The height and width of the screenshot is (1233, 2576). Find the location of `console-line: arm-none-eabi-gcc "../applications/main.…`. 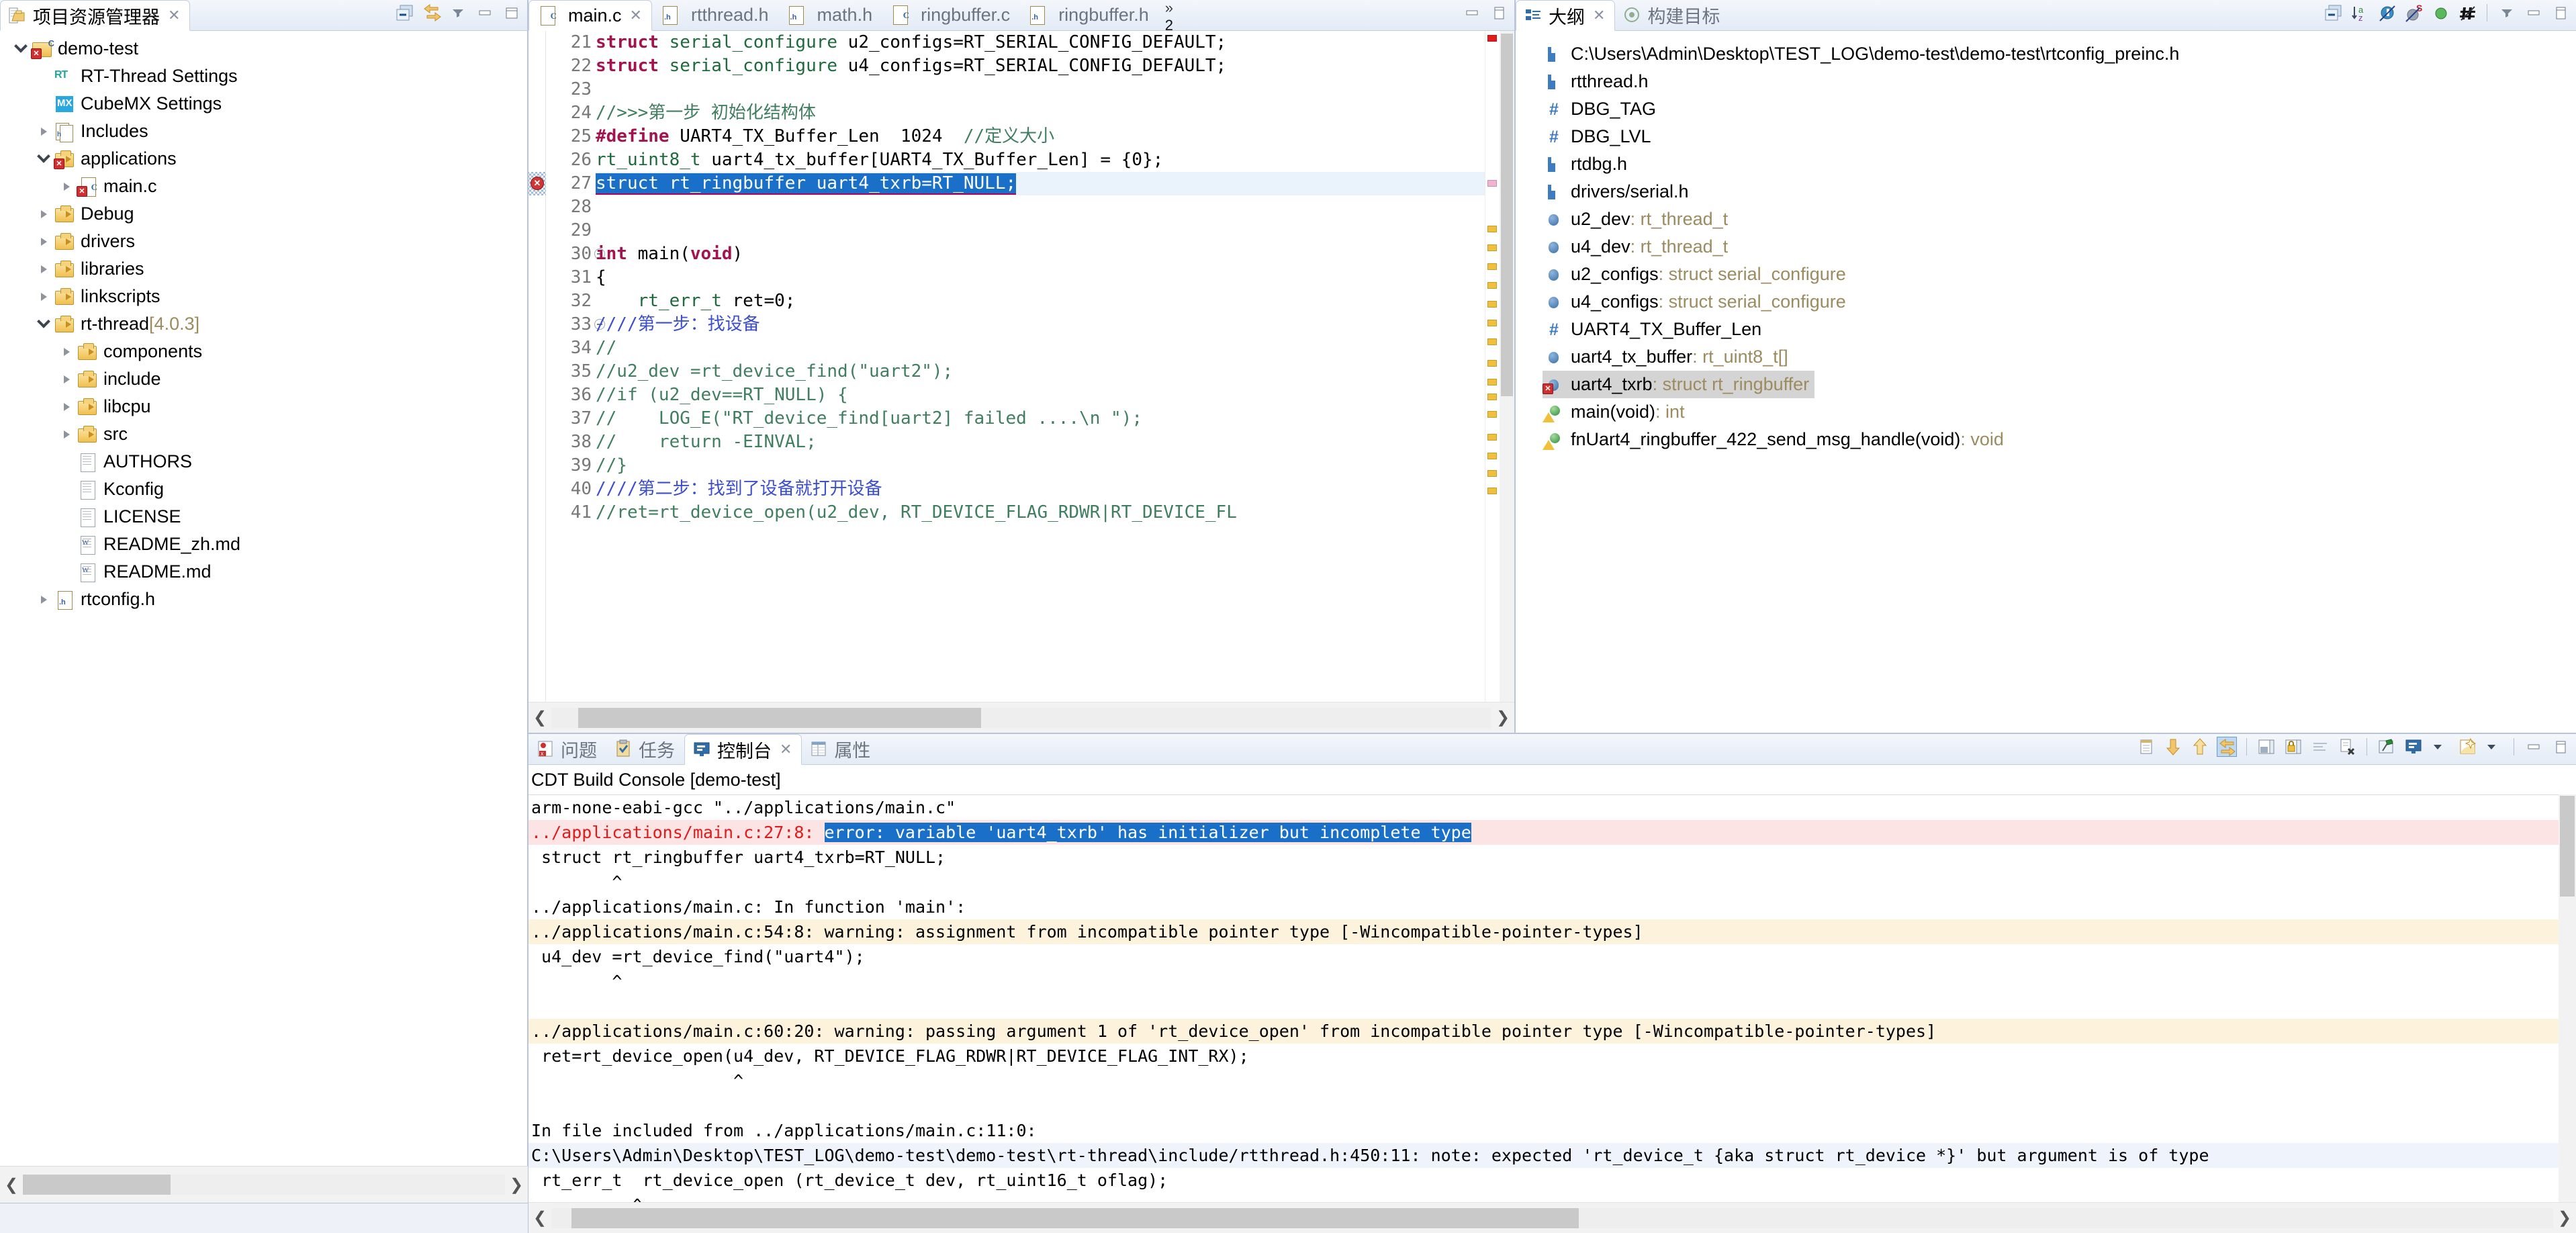

console-line: arm-none-eabi-gcc "../applications/main.… is located at coordinates (1543, 807).